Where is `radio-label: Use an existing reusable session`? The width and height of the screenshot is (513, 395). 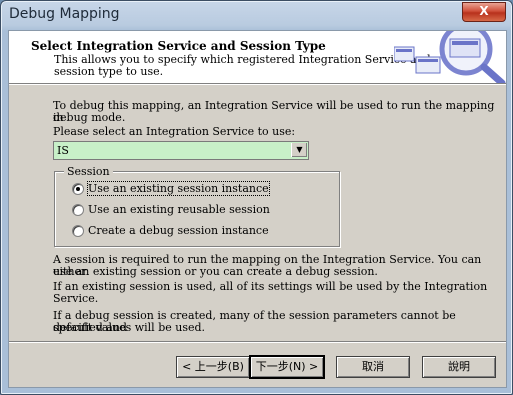 radio-label: Use an existing reusable session is located at coordinates (179, 209).